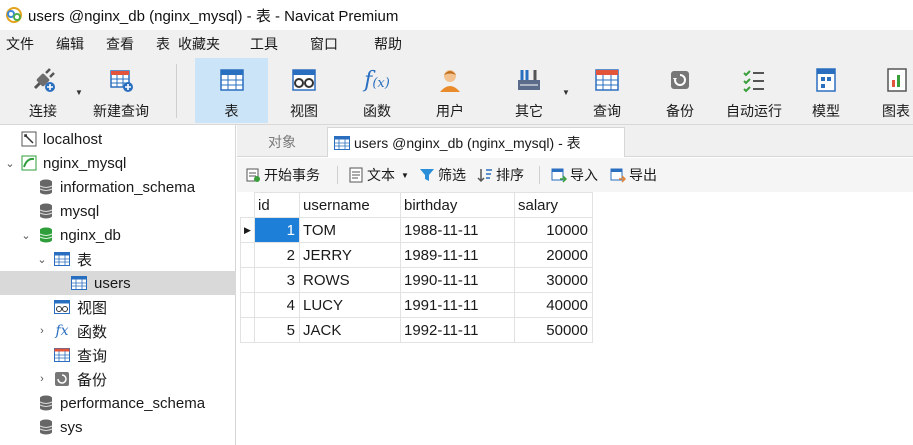 This screenshot has width=913, height=445. What do you see at coordinates (350, 230) in the screenshot?
I see `cell-username: TOM` at bounding box center [350, 230].